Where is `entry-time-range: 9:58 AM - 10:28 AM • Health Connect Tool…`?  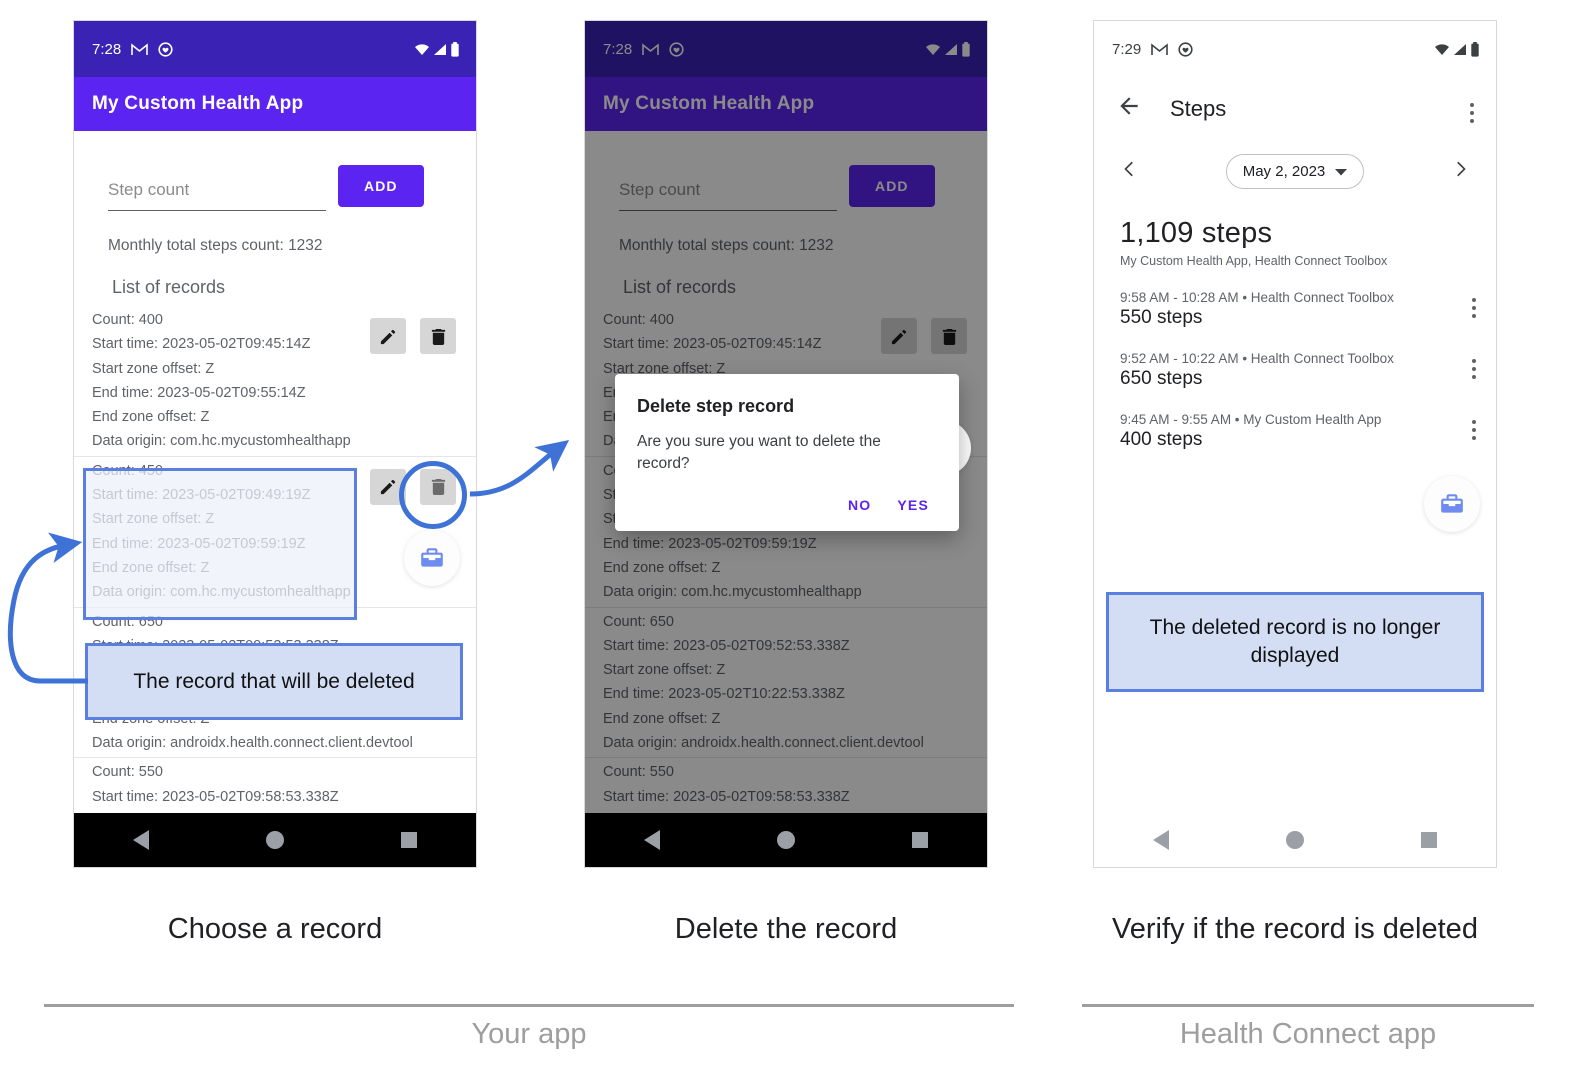 entry-time-range: 9:58 AM - 10:28 AM • Health Connect Tool… is located at coordinates (1257, 297).